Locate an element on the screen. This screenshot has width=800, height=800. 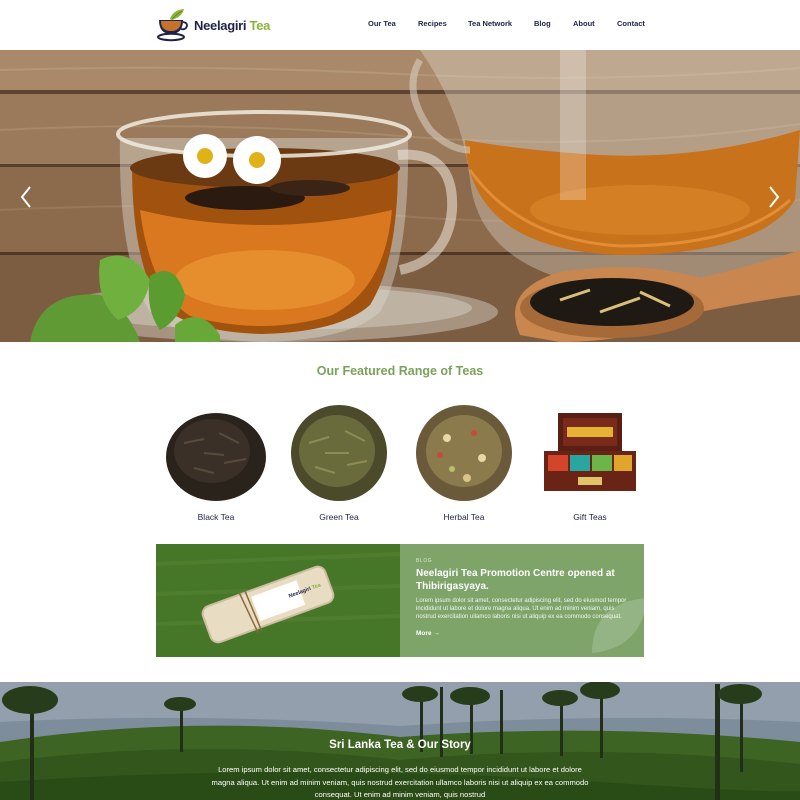
story-title: Sri Lanka Tea & Our Story is located at coordinates (400, 745).